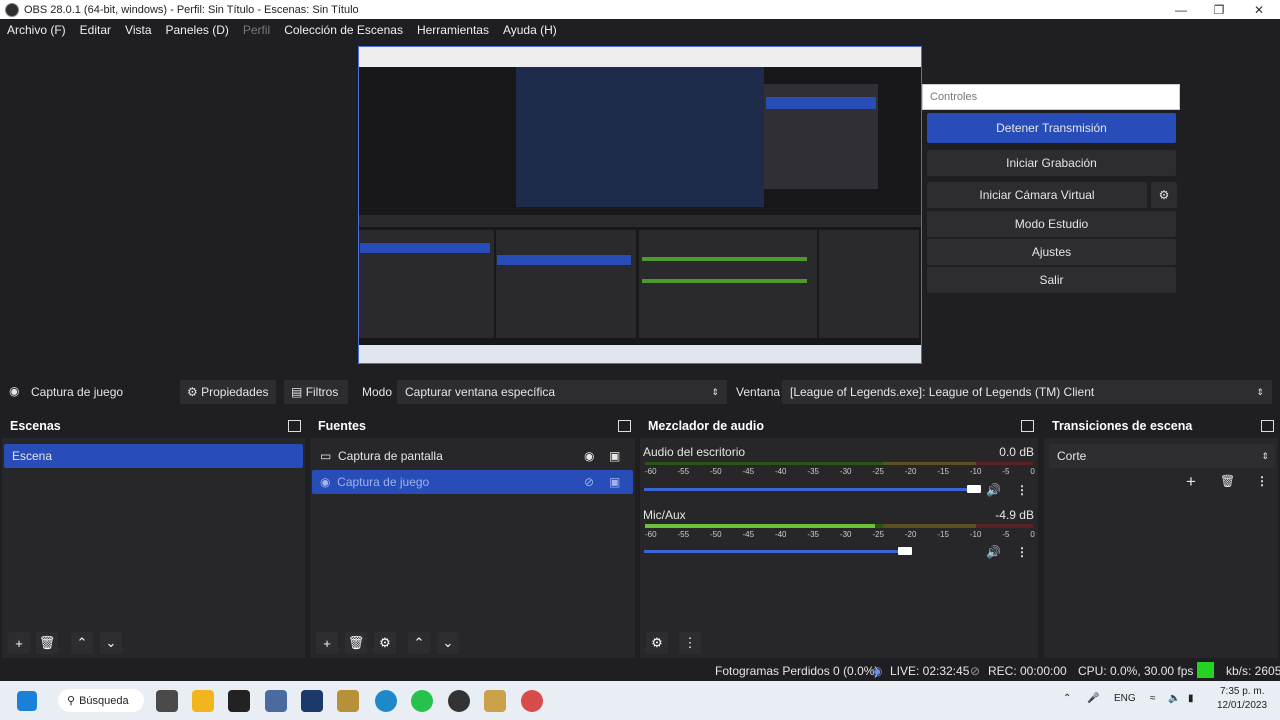  What do you see at coordinates (1164, 195) in the screenshot?
I see `virtualcam-settings-button: ⚙` at bounding box center [1164, 195].